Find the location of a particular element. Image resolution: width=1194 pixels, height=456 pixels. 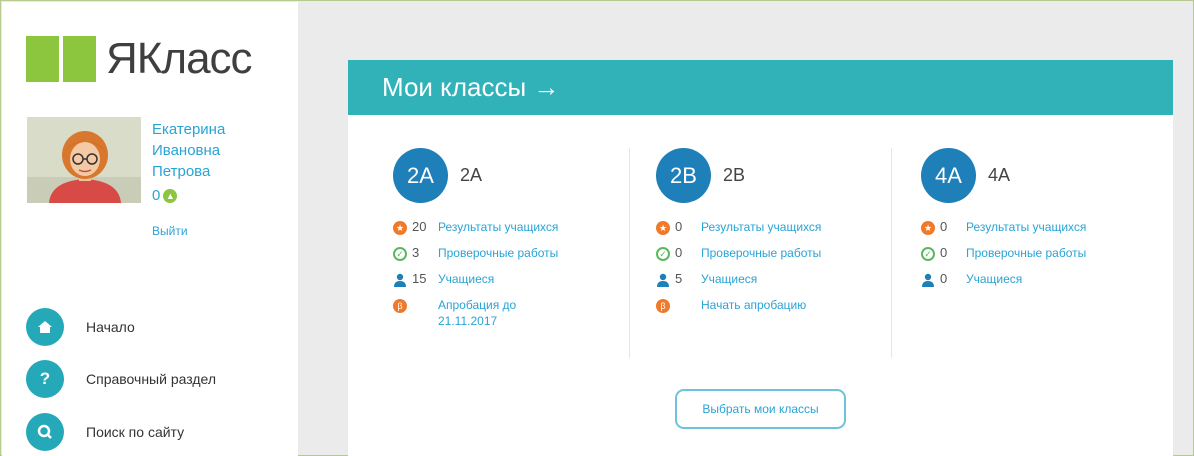

stat-students: 0 Учащиеся is located at coordinates (1046, 284).